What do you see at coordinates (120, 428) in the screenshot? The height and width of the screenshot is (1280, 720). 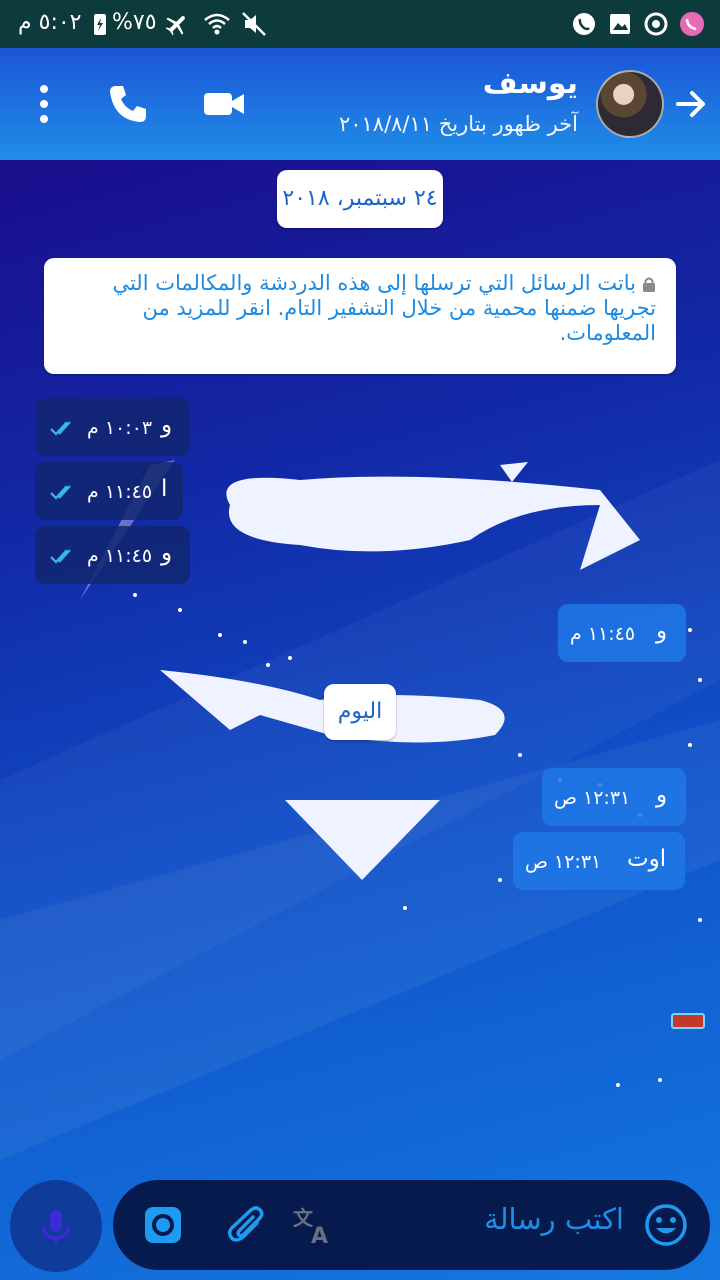 I see `message-time: ١٠:٠٣ م` at bounding box center [120, 428].